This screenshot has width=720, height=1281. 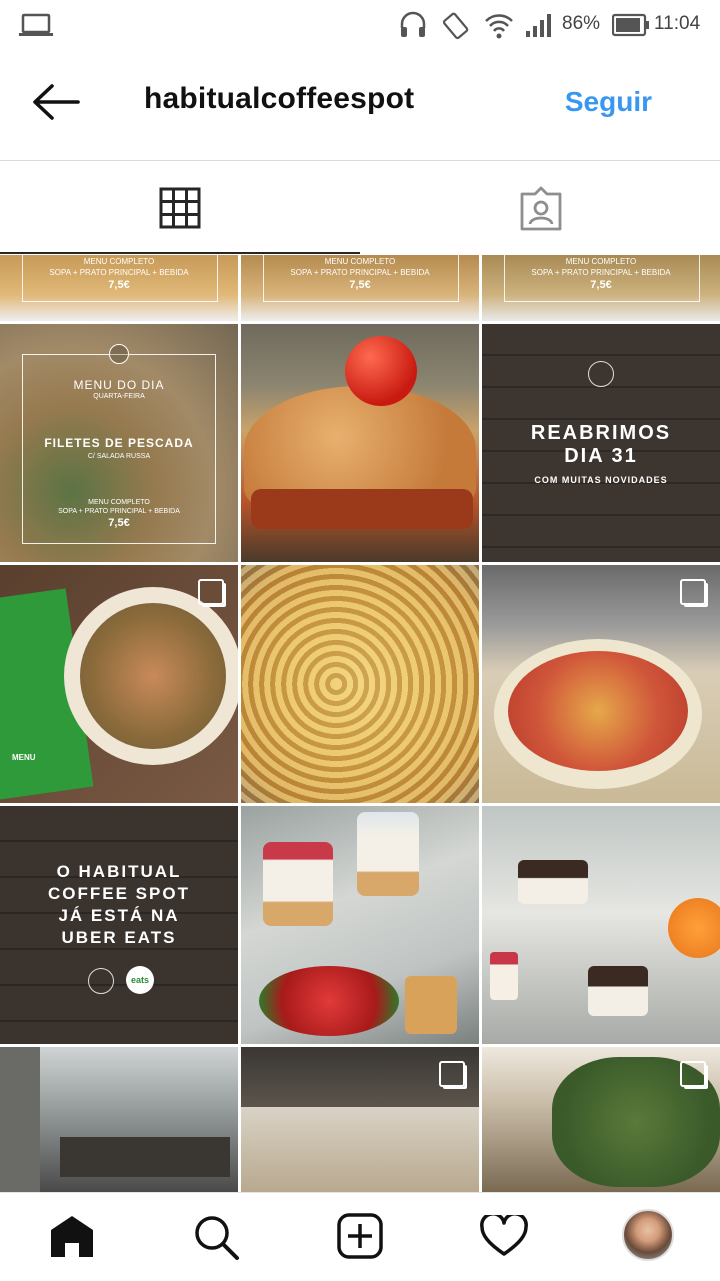 I want to click on uber-eats-badge: eats, so click(x=140, y=980).